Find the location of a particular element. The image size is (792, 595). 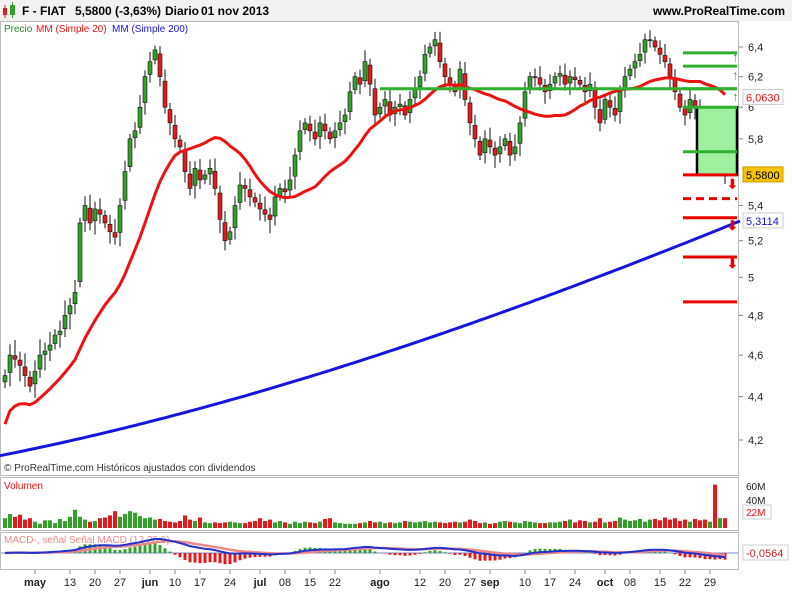

x-tick-label: 13 is located at coordinates (70, 583).